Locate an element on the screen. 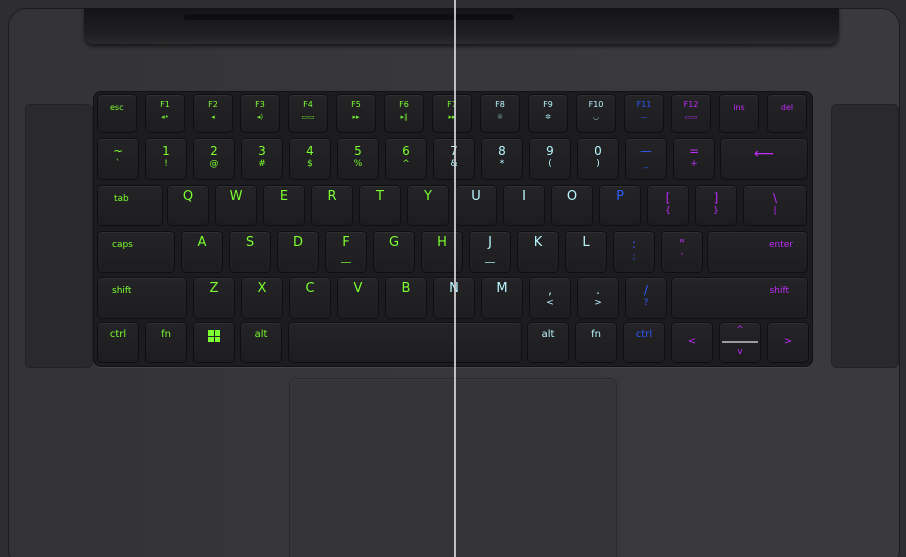 The height and width of the screenshot is (557, 906). key-u: U is located at coordinates (476, 205).